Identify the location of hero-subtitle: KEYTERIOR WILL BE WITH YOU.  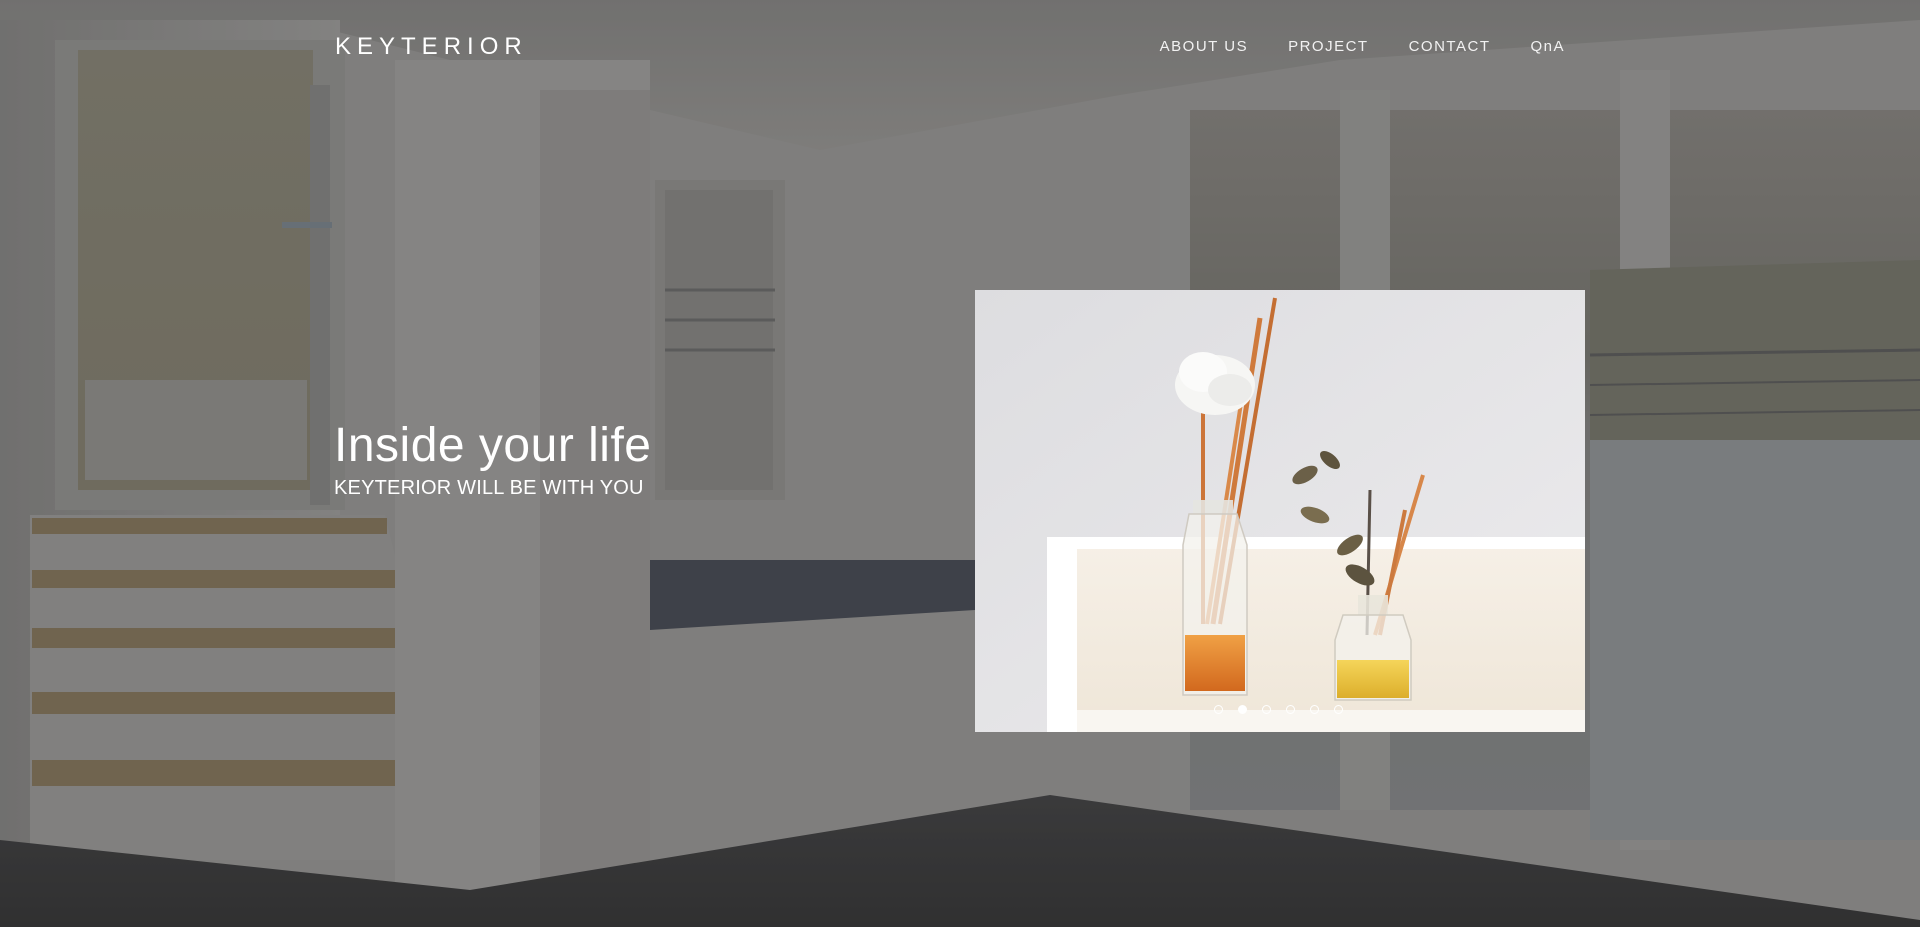
(489, 488).